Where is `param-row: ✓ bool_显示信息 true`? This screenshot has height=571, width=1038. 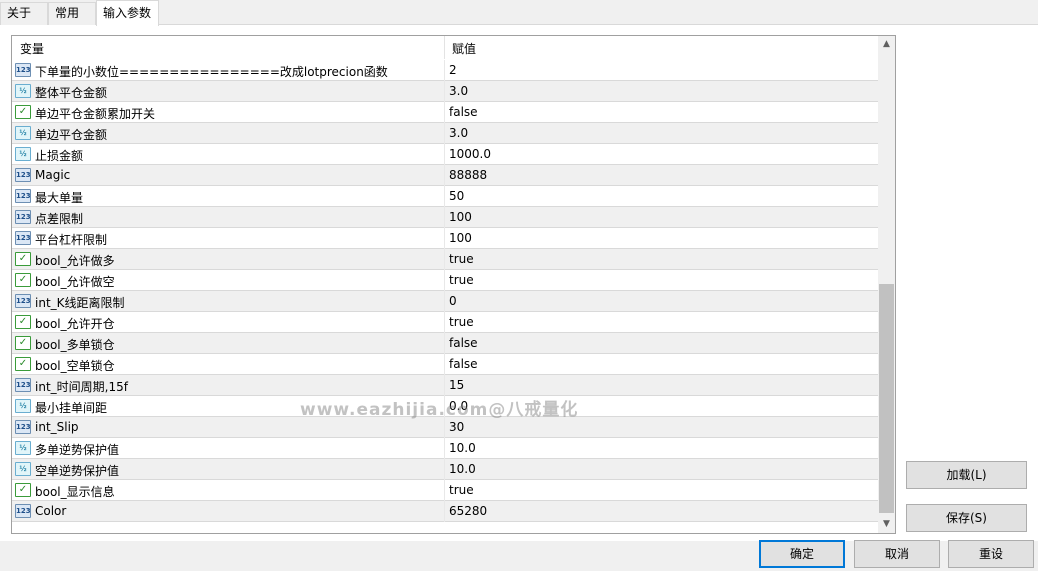 param-row: ✓ bool_显示信息 true is located at coordinates (445, 490).